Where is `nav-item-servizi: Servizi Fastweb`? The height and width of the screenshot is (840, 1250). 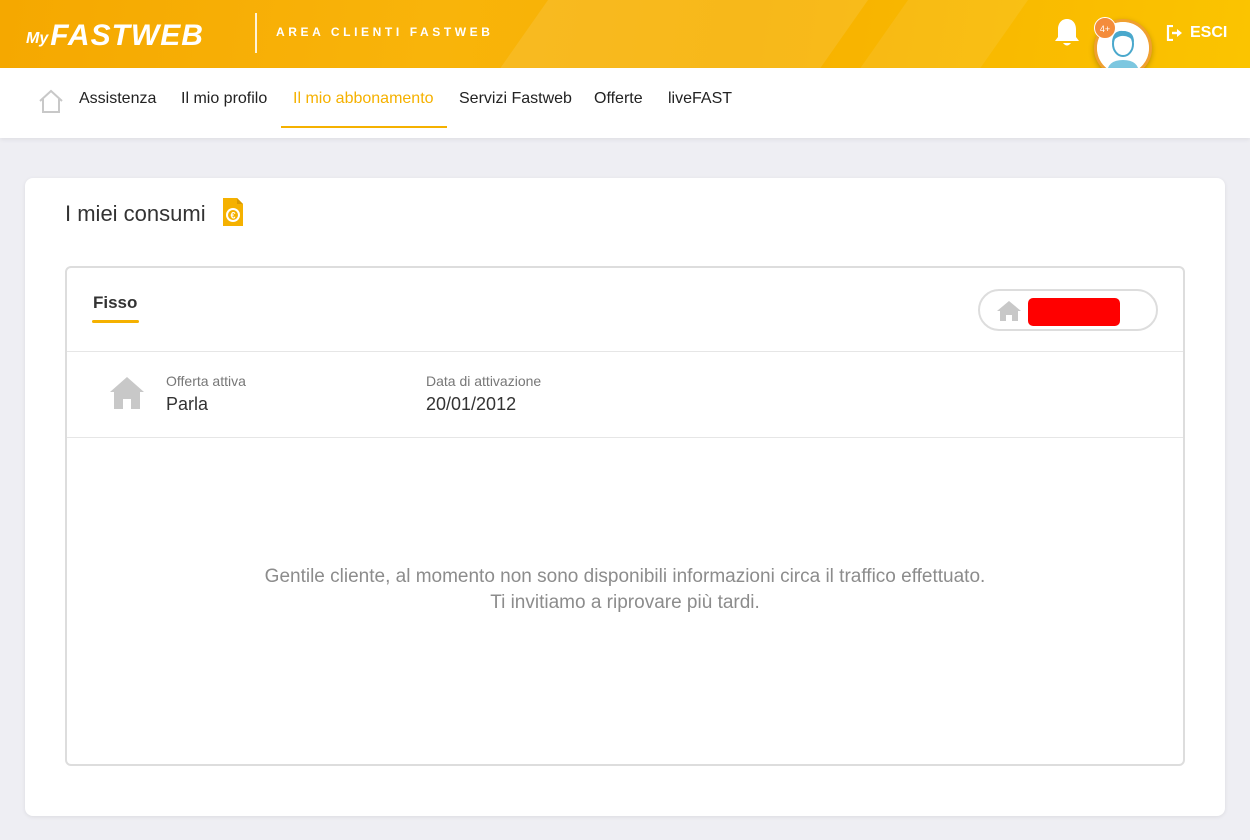 nav-item-servizi: Servizi Fastweb is located at coordinates (515, 99).